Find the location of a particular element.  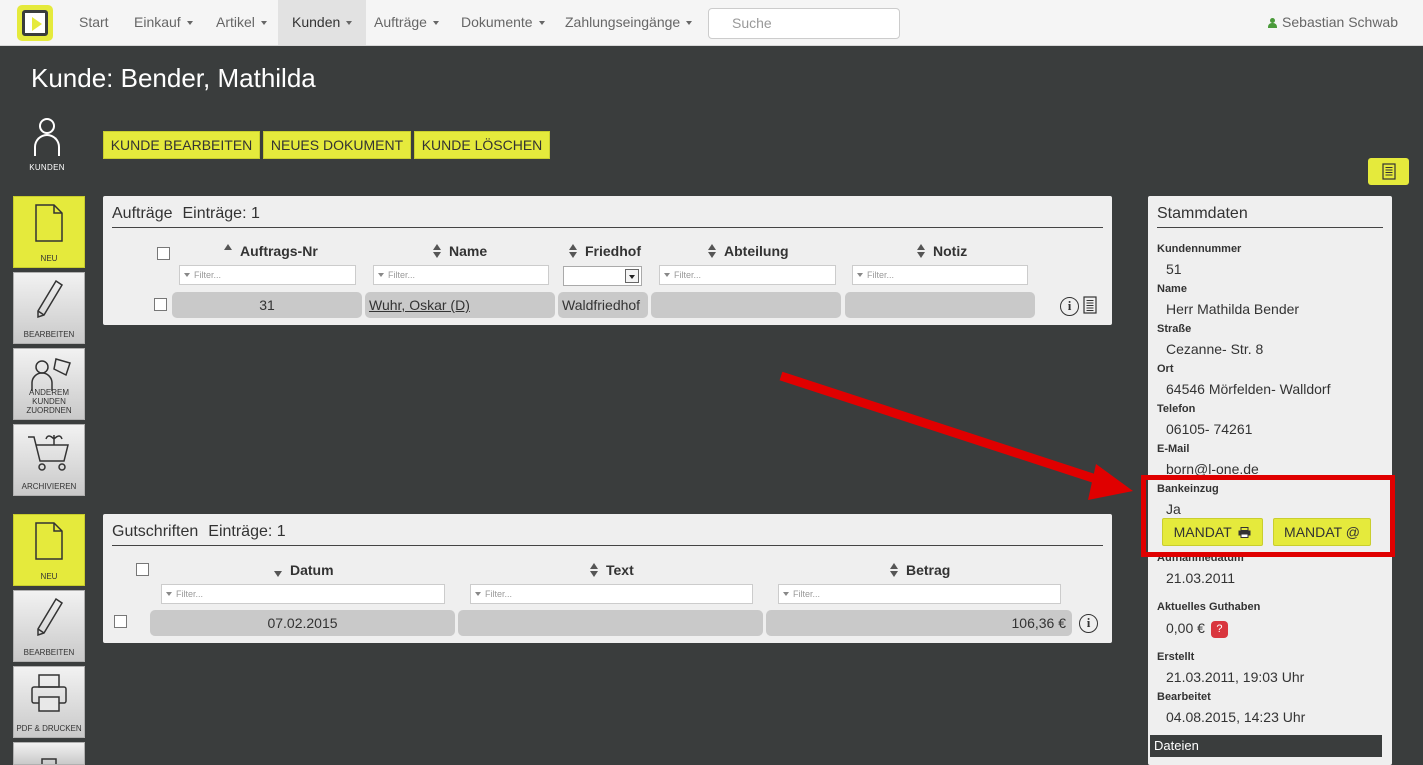

nav-start: Start is located at coordinates (94, 22).